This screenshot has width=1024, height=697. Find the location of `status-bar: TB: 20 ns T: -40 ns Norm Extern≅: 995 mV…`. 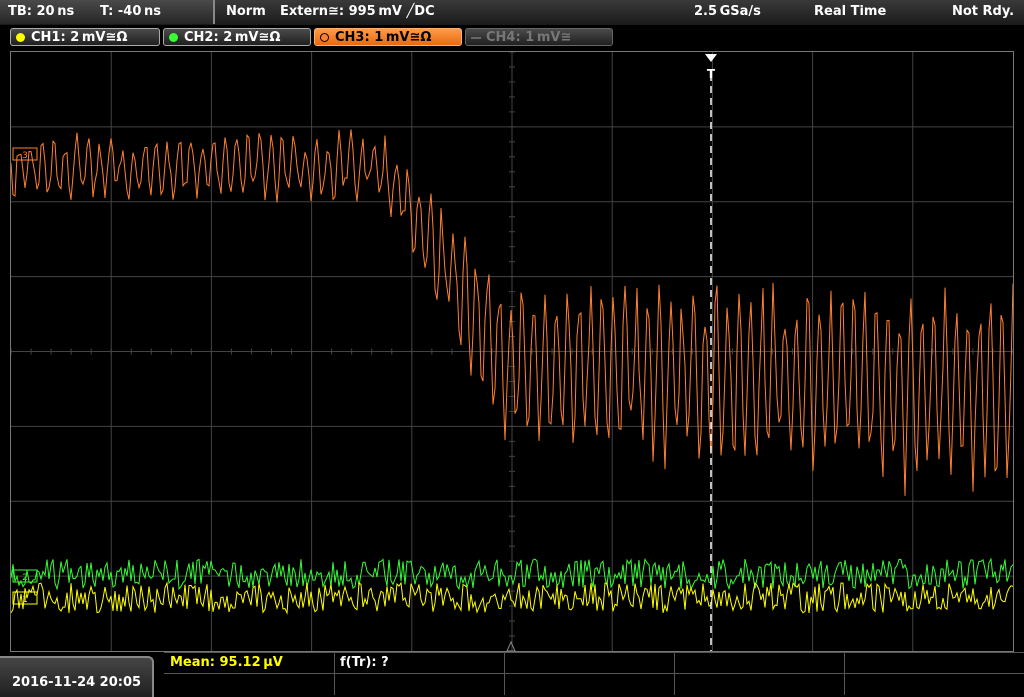

status-bar: TB: 20 ns T: -40 ns Norm Extern≅: 995 mV… is located at coordinates (512, 13).